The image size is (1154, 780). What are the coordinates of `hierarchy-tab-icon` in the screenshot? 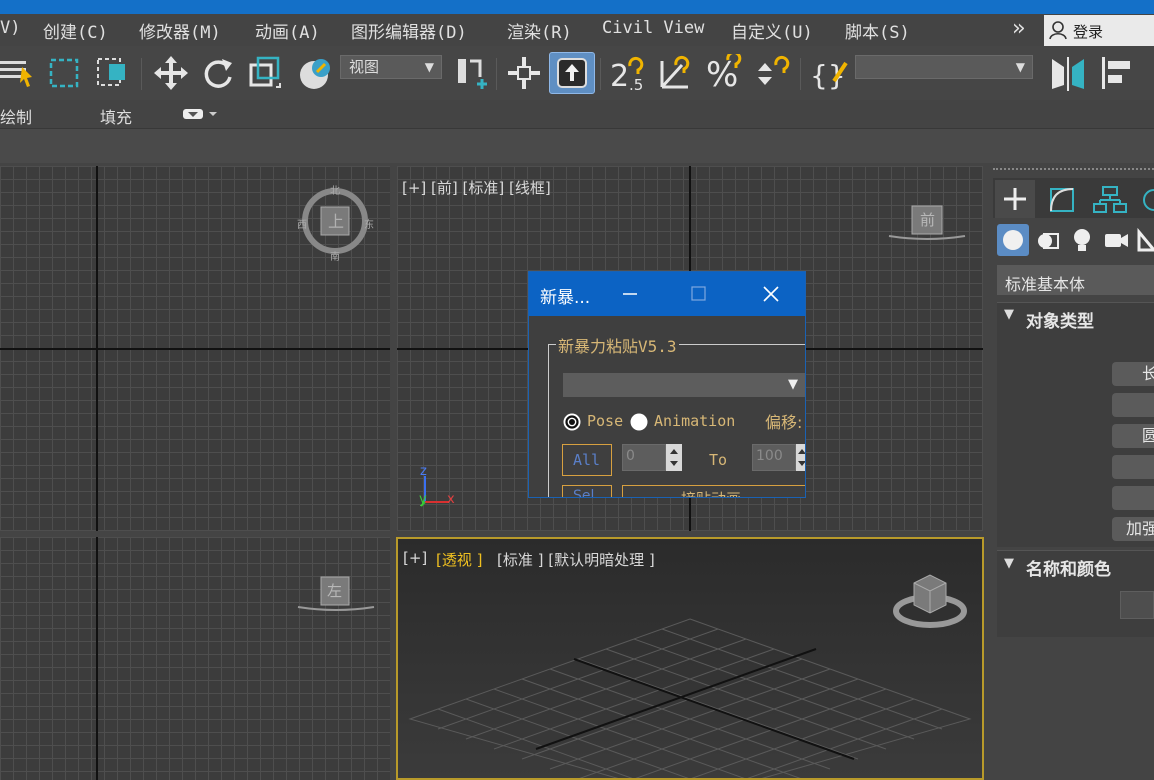 It's located at (1110, 200).